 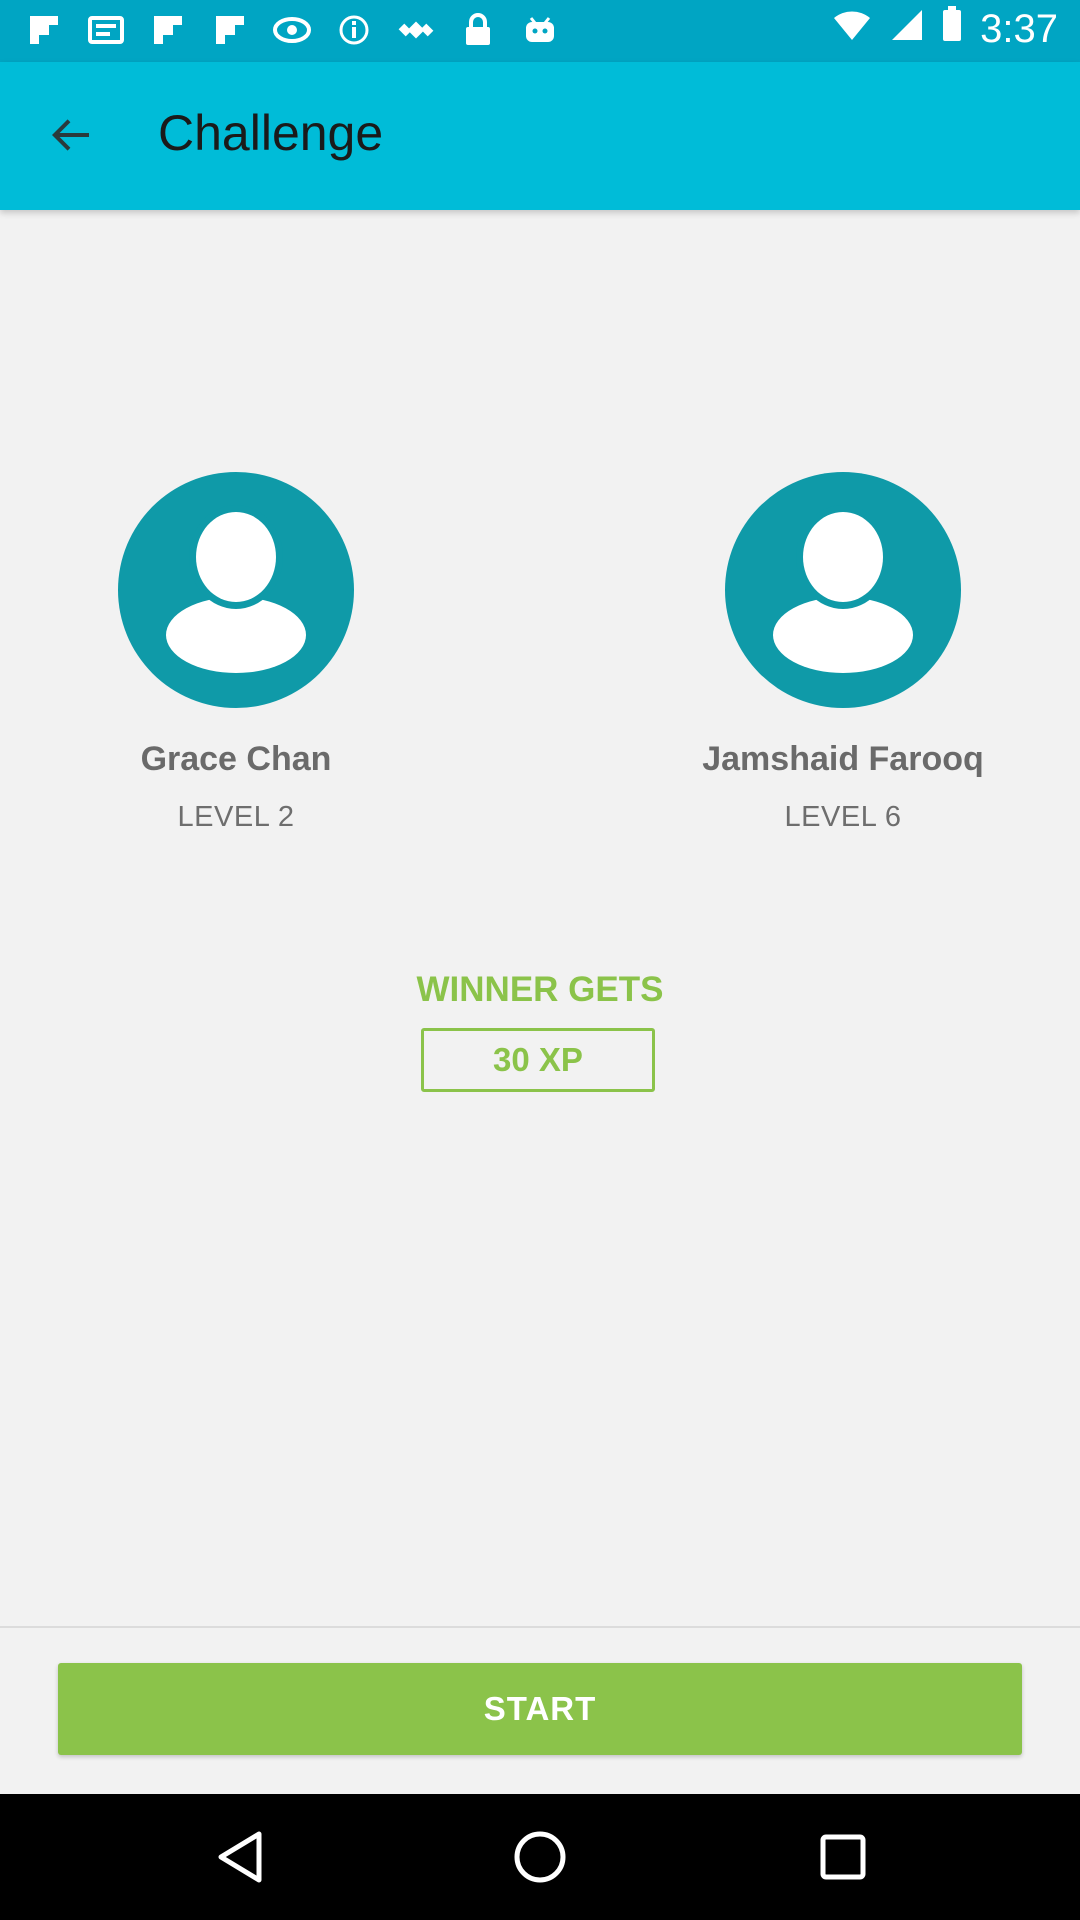 I want to click on android-icon, so click(x=540, y=30).